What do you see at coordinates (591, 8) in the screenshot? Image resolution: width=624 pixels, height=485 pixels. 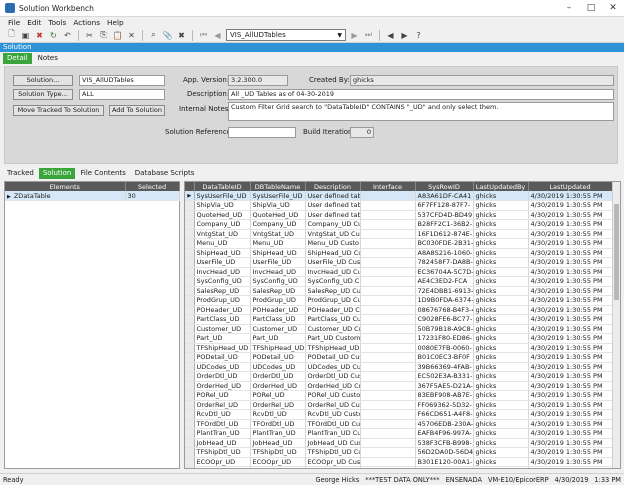 I see `maximize-button: □` at bounding box center [591, 8].